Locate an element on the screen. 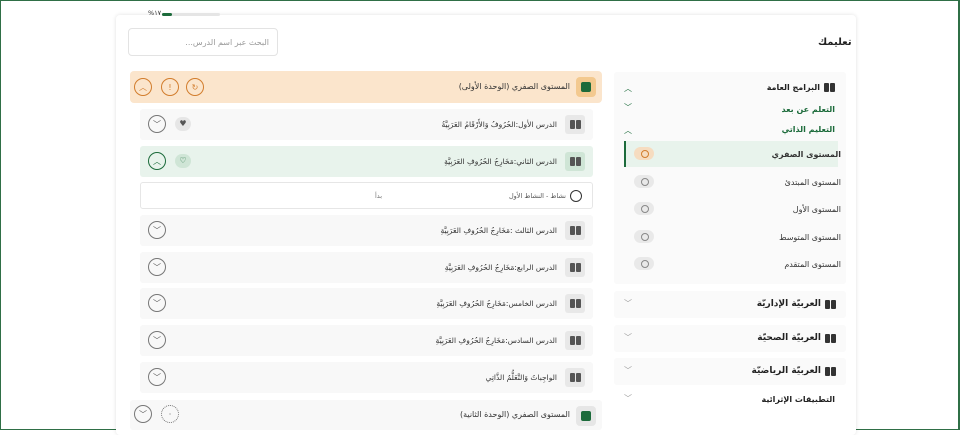  sidebar-category-sports: العربيّة الرياضيّة ﹀ is located at coordinates (730, 371).